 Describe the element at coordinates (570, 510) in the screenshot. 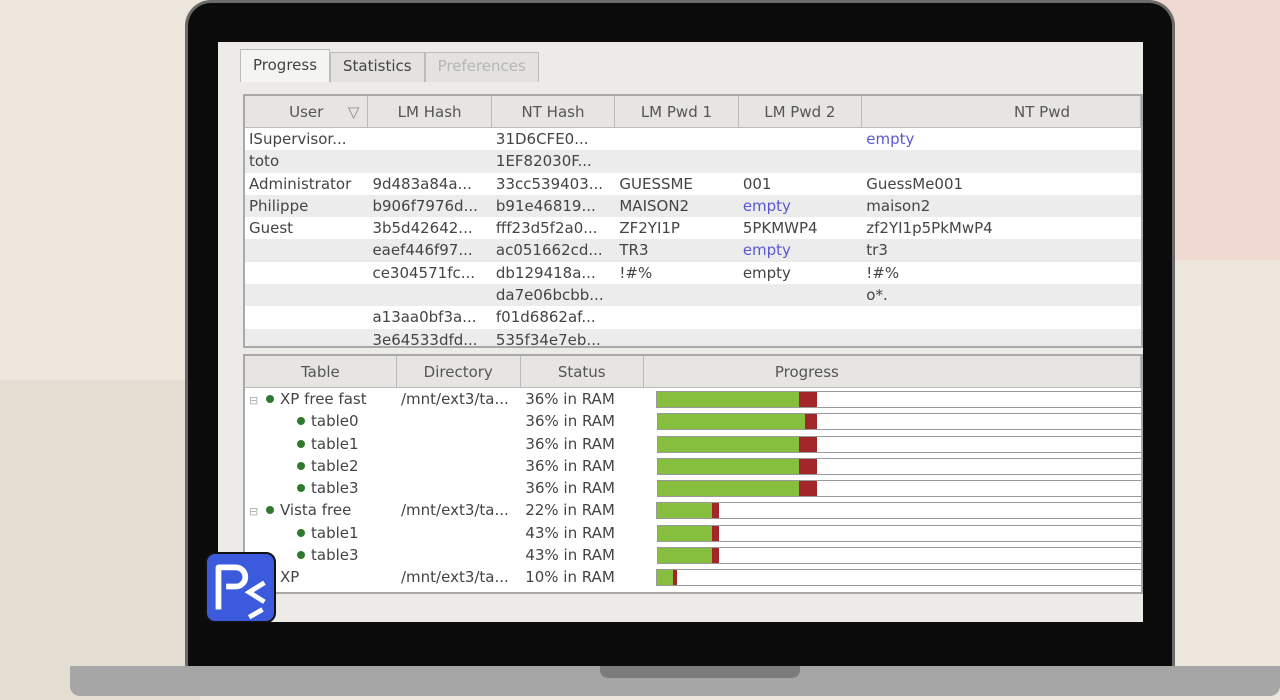

I see `status-cell: 22% in RAM` at that location.